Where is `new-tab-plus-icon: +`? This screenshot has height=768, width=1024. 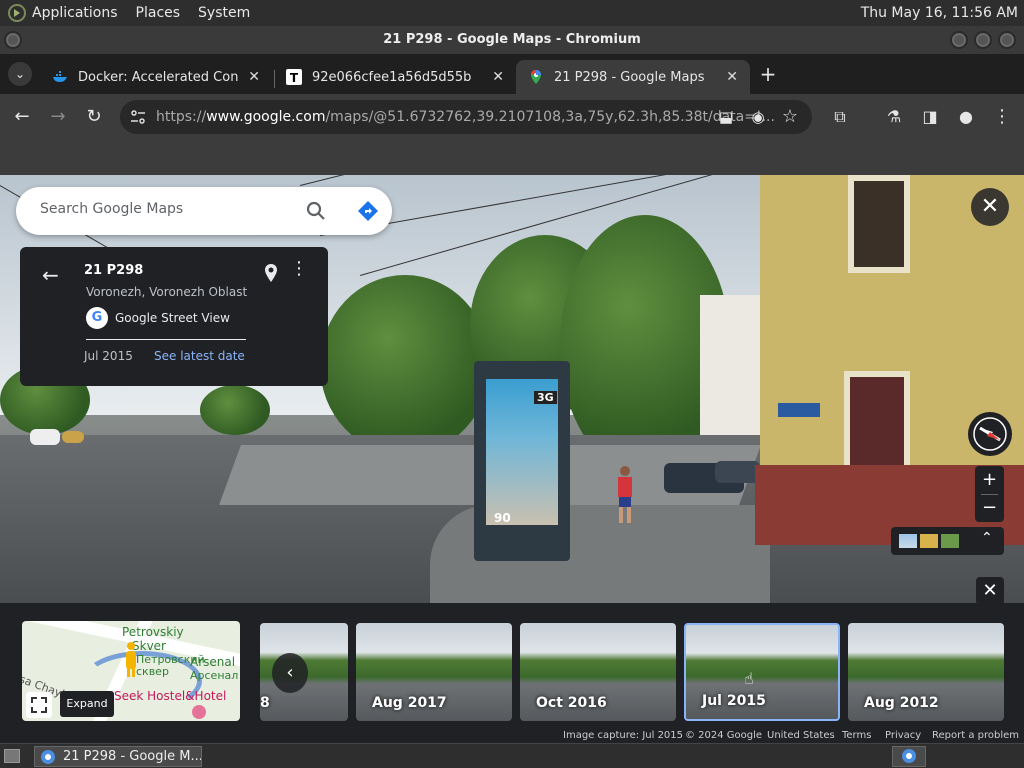 new-tab-plus-icon: + is located at coordinates (768, 74).